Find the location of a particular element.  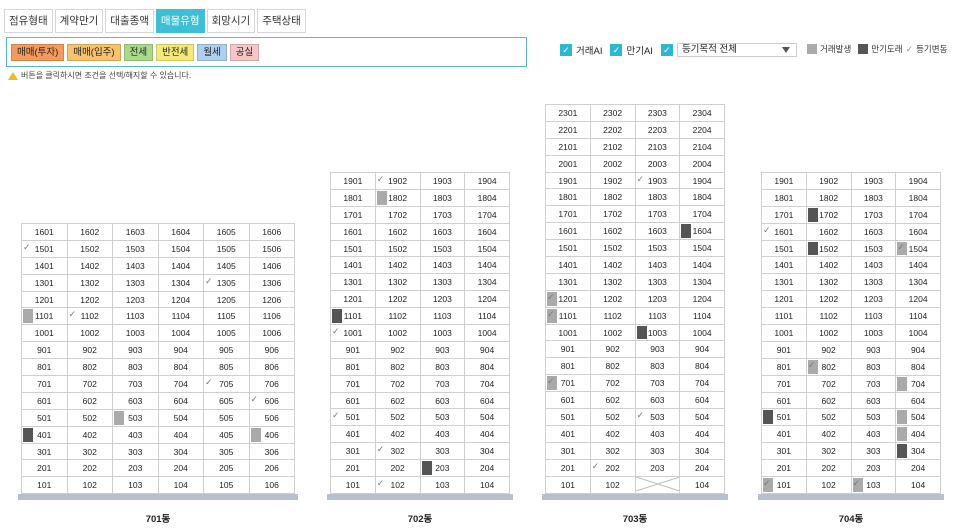

unit-802: ✓ 802 is located at coordinates (828, 366).